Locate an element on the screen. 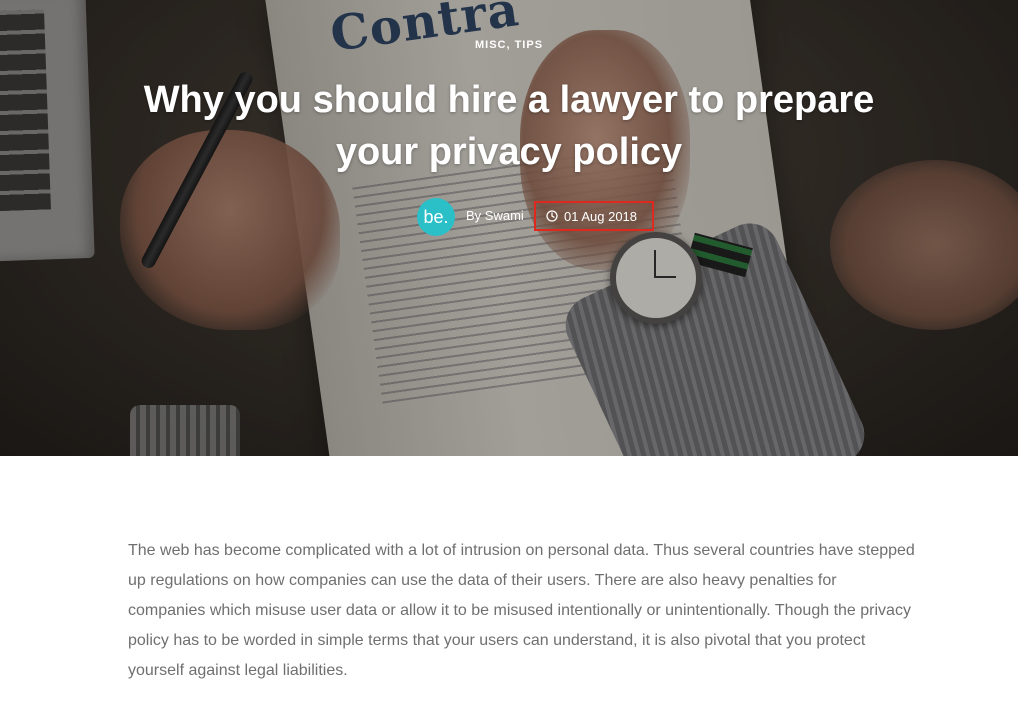 Image resolution: width=1018 pixels, height=720 pixels. post-date: 01 Aug 2018 is located at coordinates (594, 216).